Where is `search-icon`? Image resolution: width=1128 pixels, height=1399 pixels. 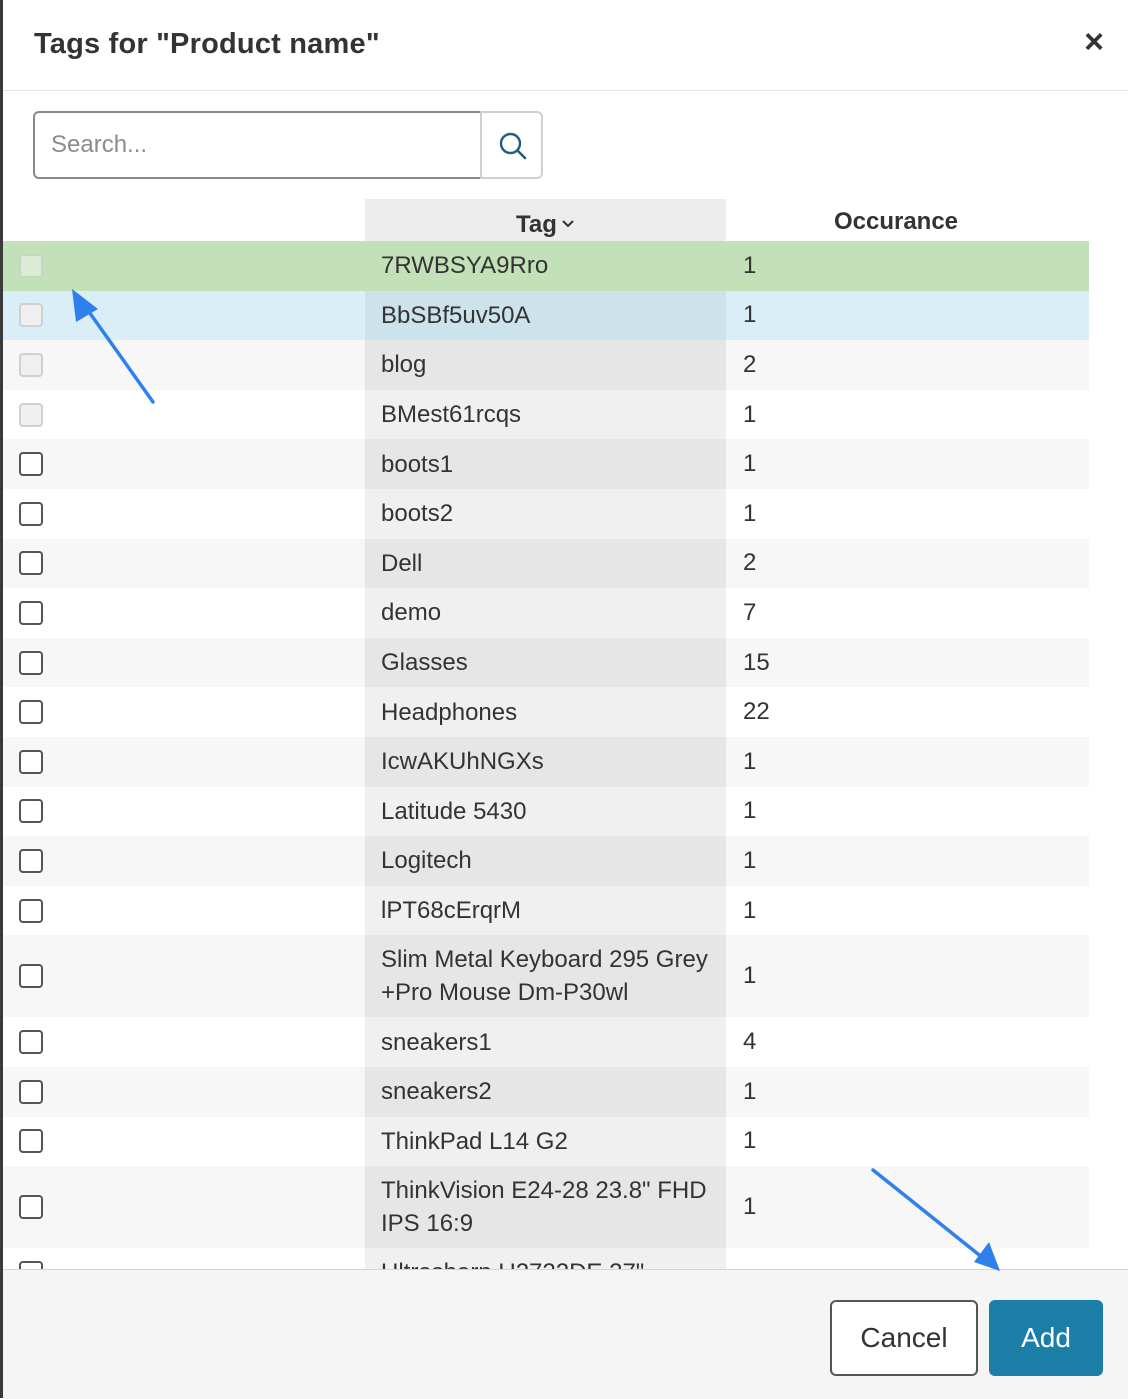 search-icon is located at coordinates (513, 146).